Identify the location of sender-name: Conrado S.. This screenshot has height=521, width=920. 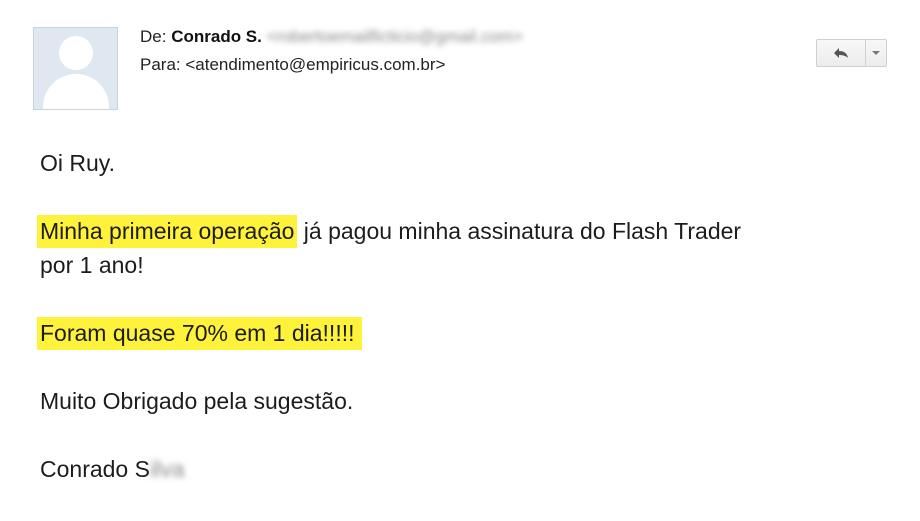
(216, 36).